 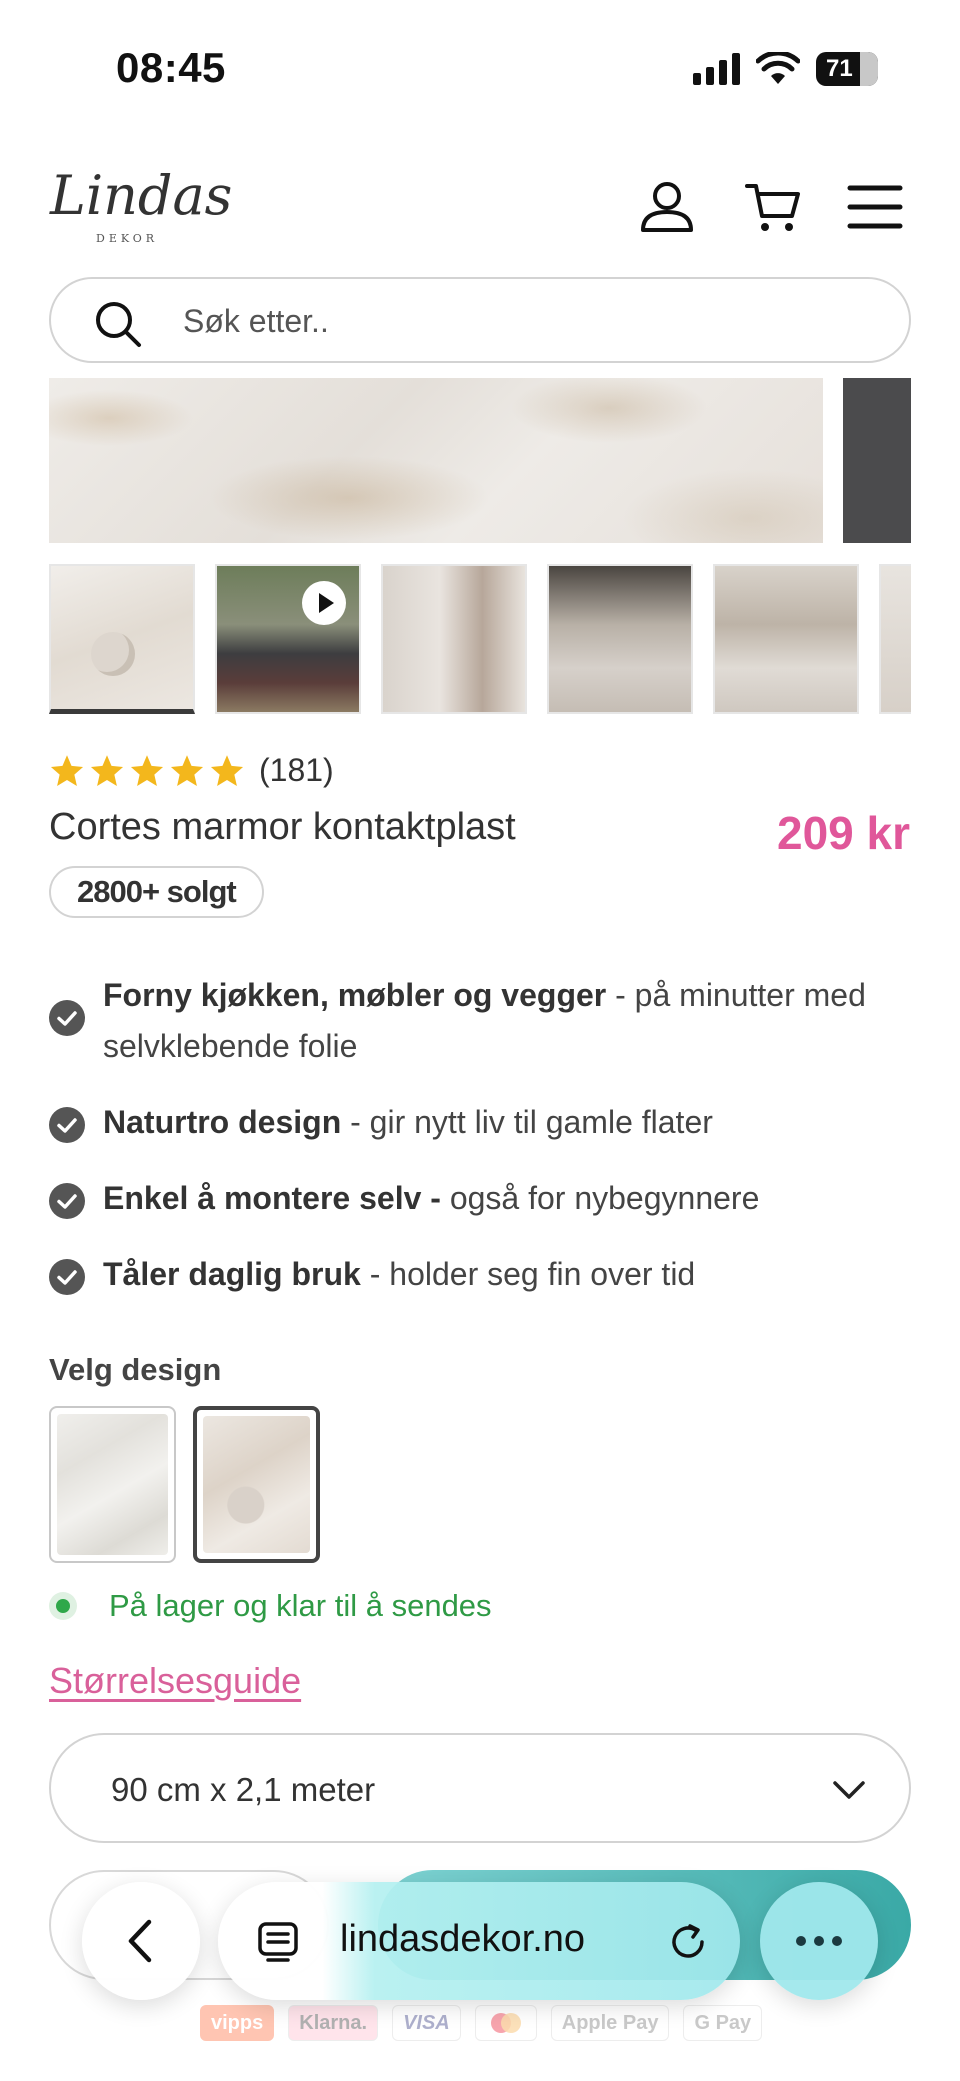 I want to click on size-select-value: 90 cm x 2,1 meter, so click(x=243, y=1789).